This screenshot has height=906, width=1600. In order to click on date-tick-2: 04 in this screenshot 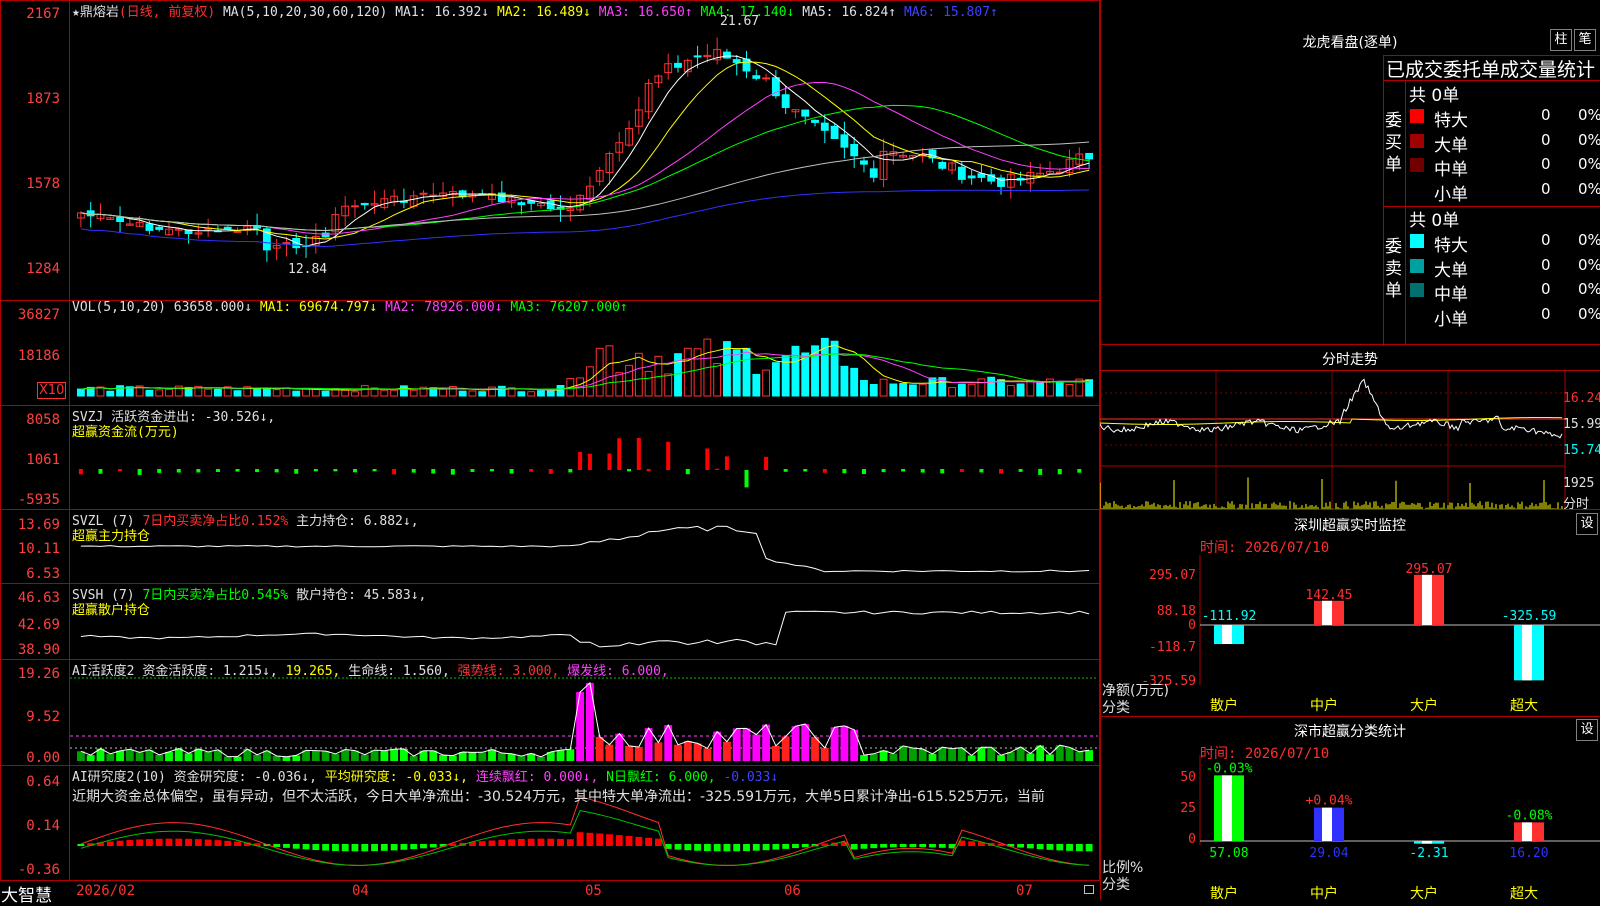, I will do `click(360, 891)`.